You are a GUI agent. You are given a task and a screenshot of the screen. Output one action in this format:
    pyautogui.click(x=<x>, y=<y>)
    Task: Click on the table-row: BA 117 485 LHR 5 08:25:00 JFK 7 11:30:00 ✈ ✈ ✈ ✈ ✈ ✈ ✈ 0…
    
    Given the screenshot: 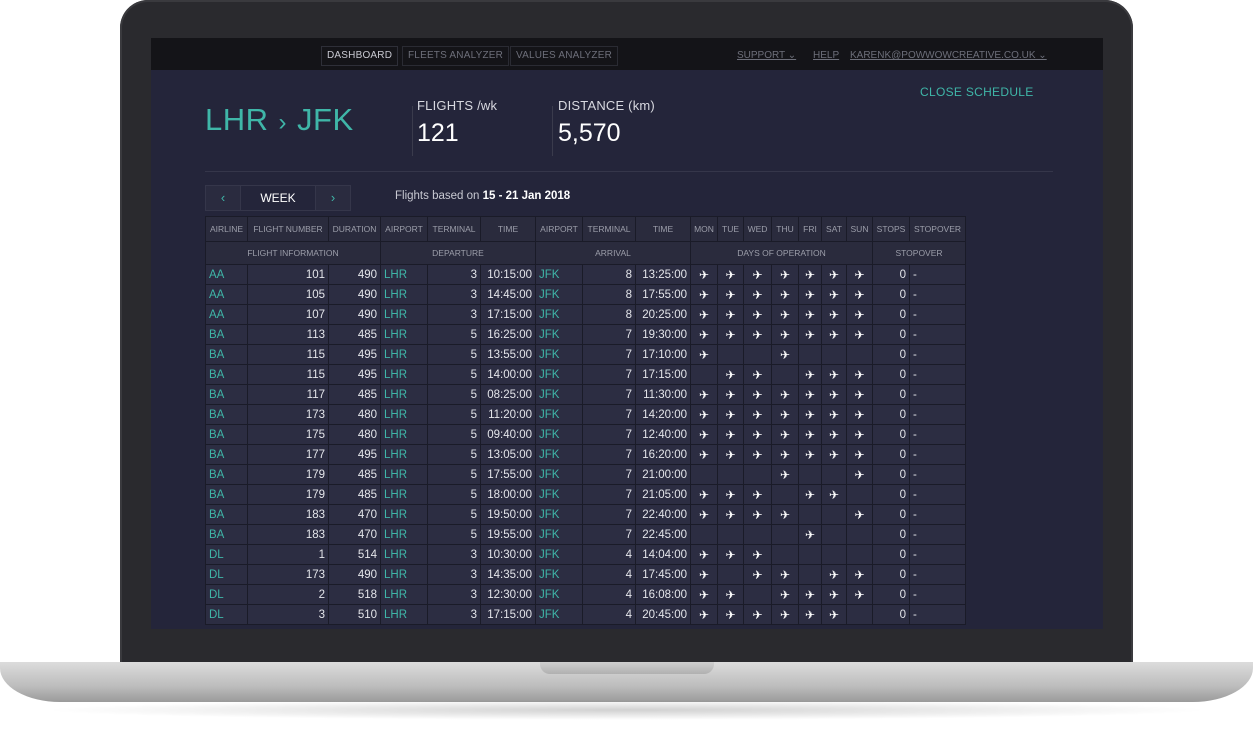 What is the action you would take?
    pyautogui.click(x=585, y=394)
    